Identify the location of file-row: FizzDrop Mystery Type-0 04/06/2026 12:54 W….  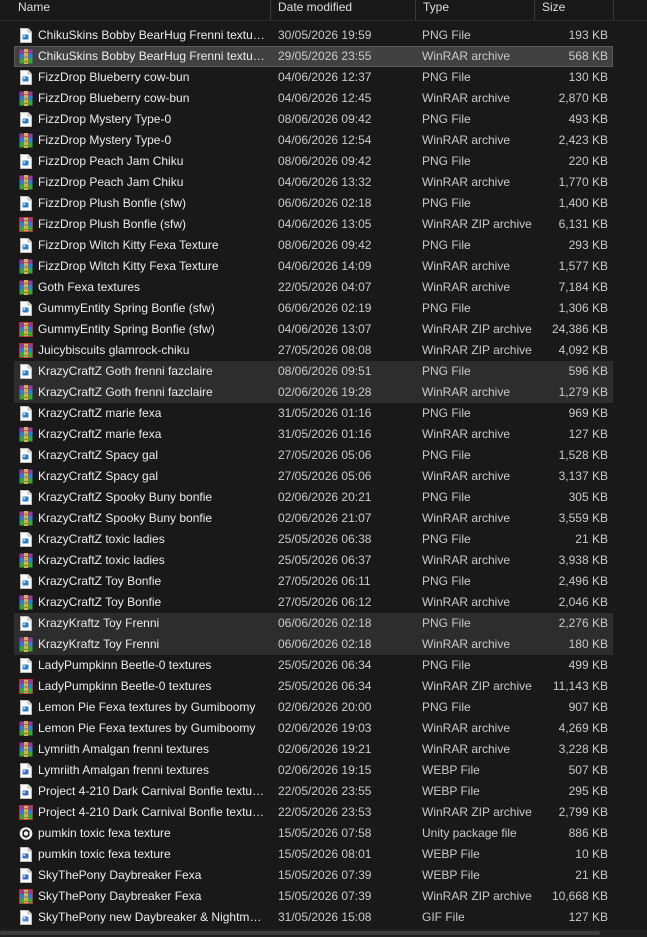
(313, 140).